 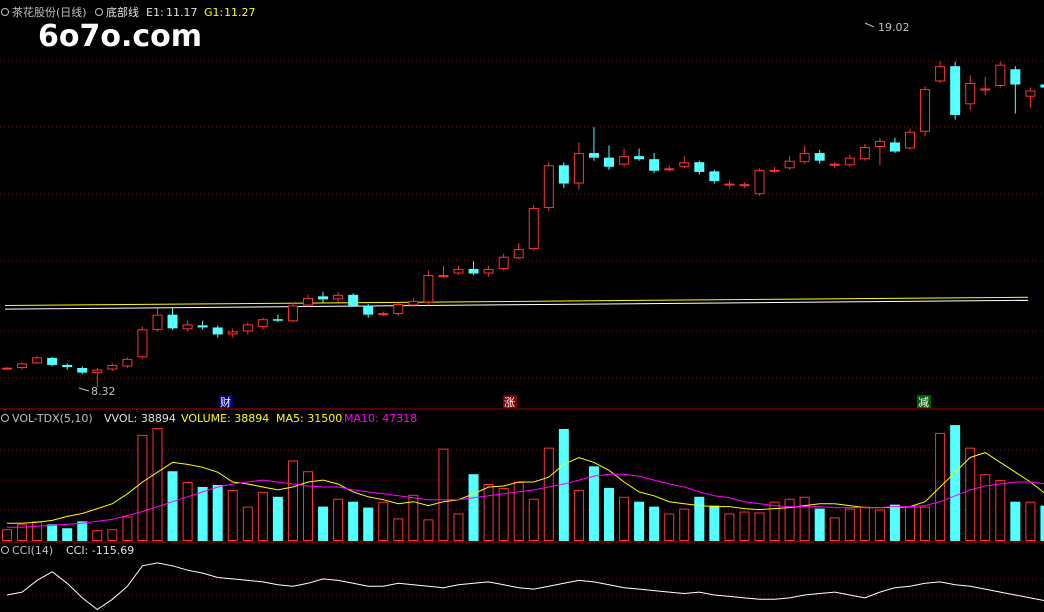 I want to click on marker-cai: 财, so click(x=225, y=402).